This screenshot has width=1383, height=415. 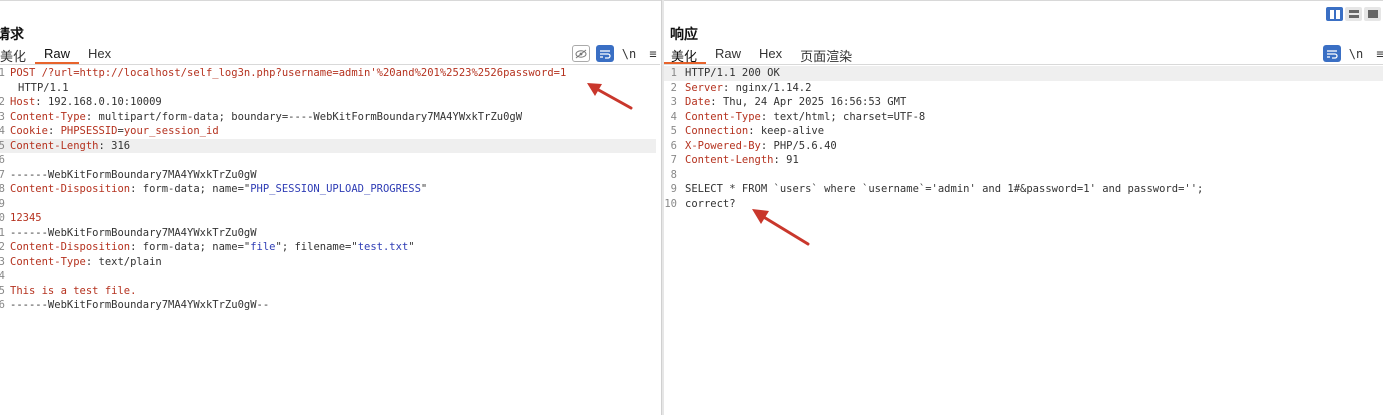 What do you see at coordinates (328, 102) in the screenshot?
I see `code-line: 2 Host: 192.168.0.10:10009` at bounding box center [328, 102].